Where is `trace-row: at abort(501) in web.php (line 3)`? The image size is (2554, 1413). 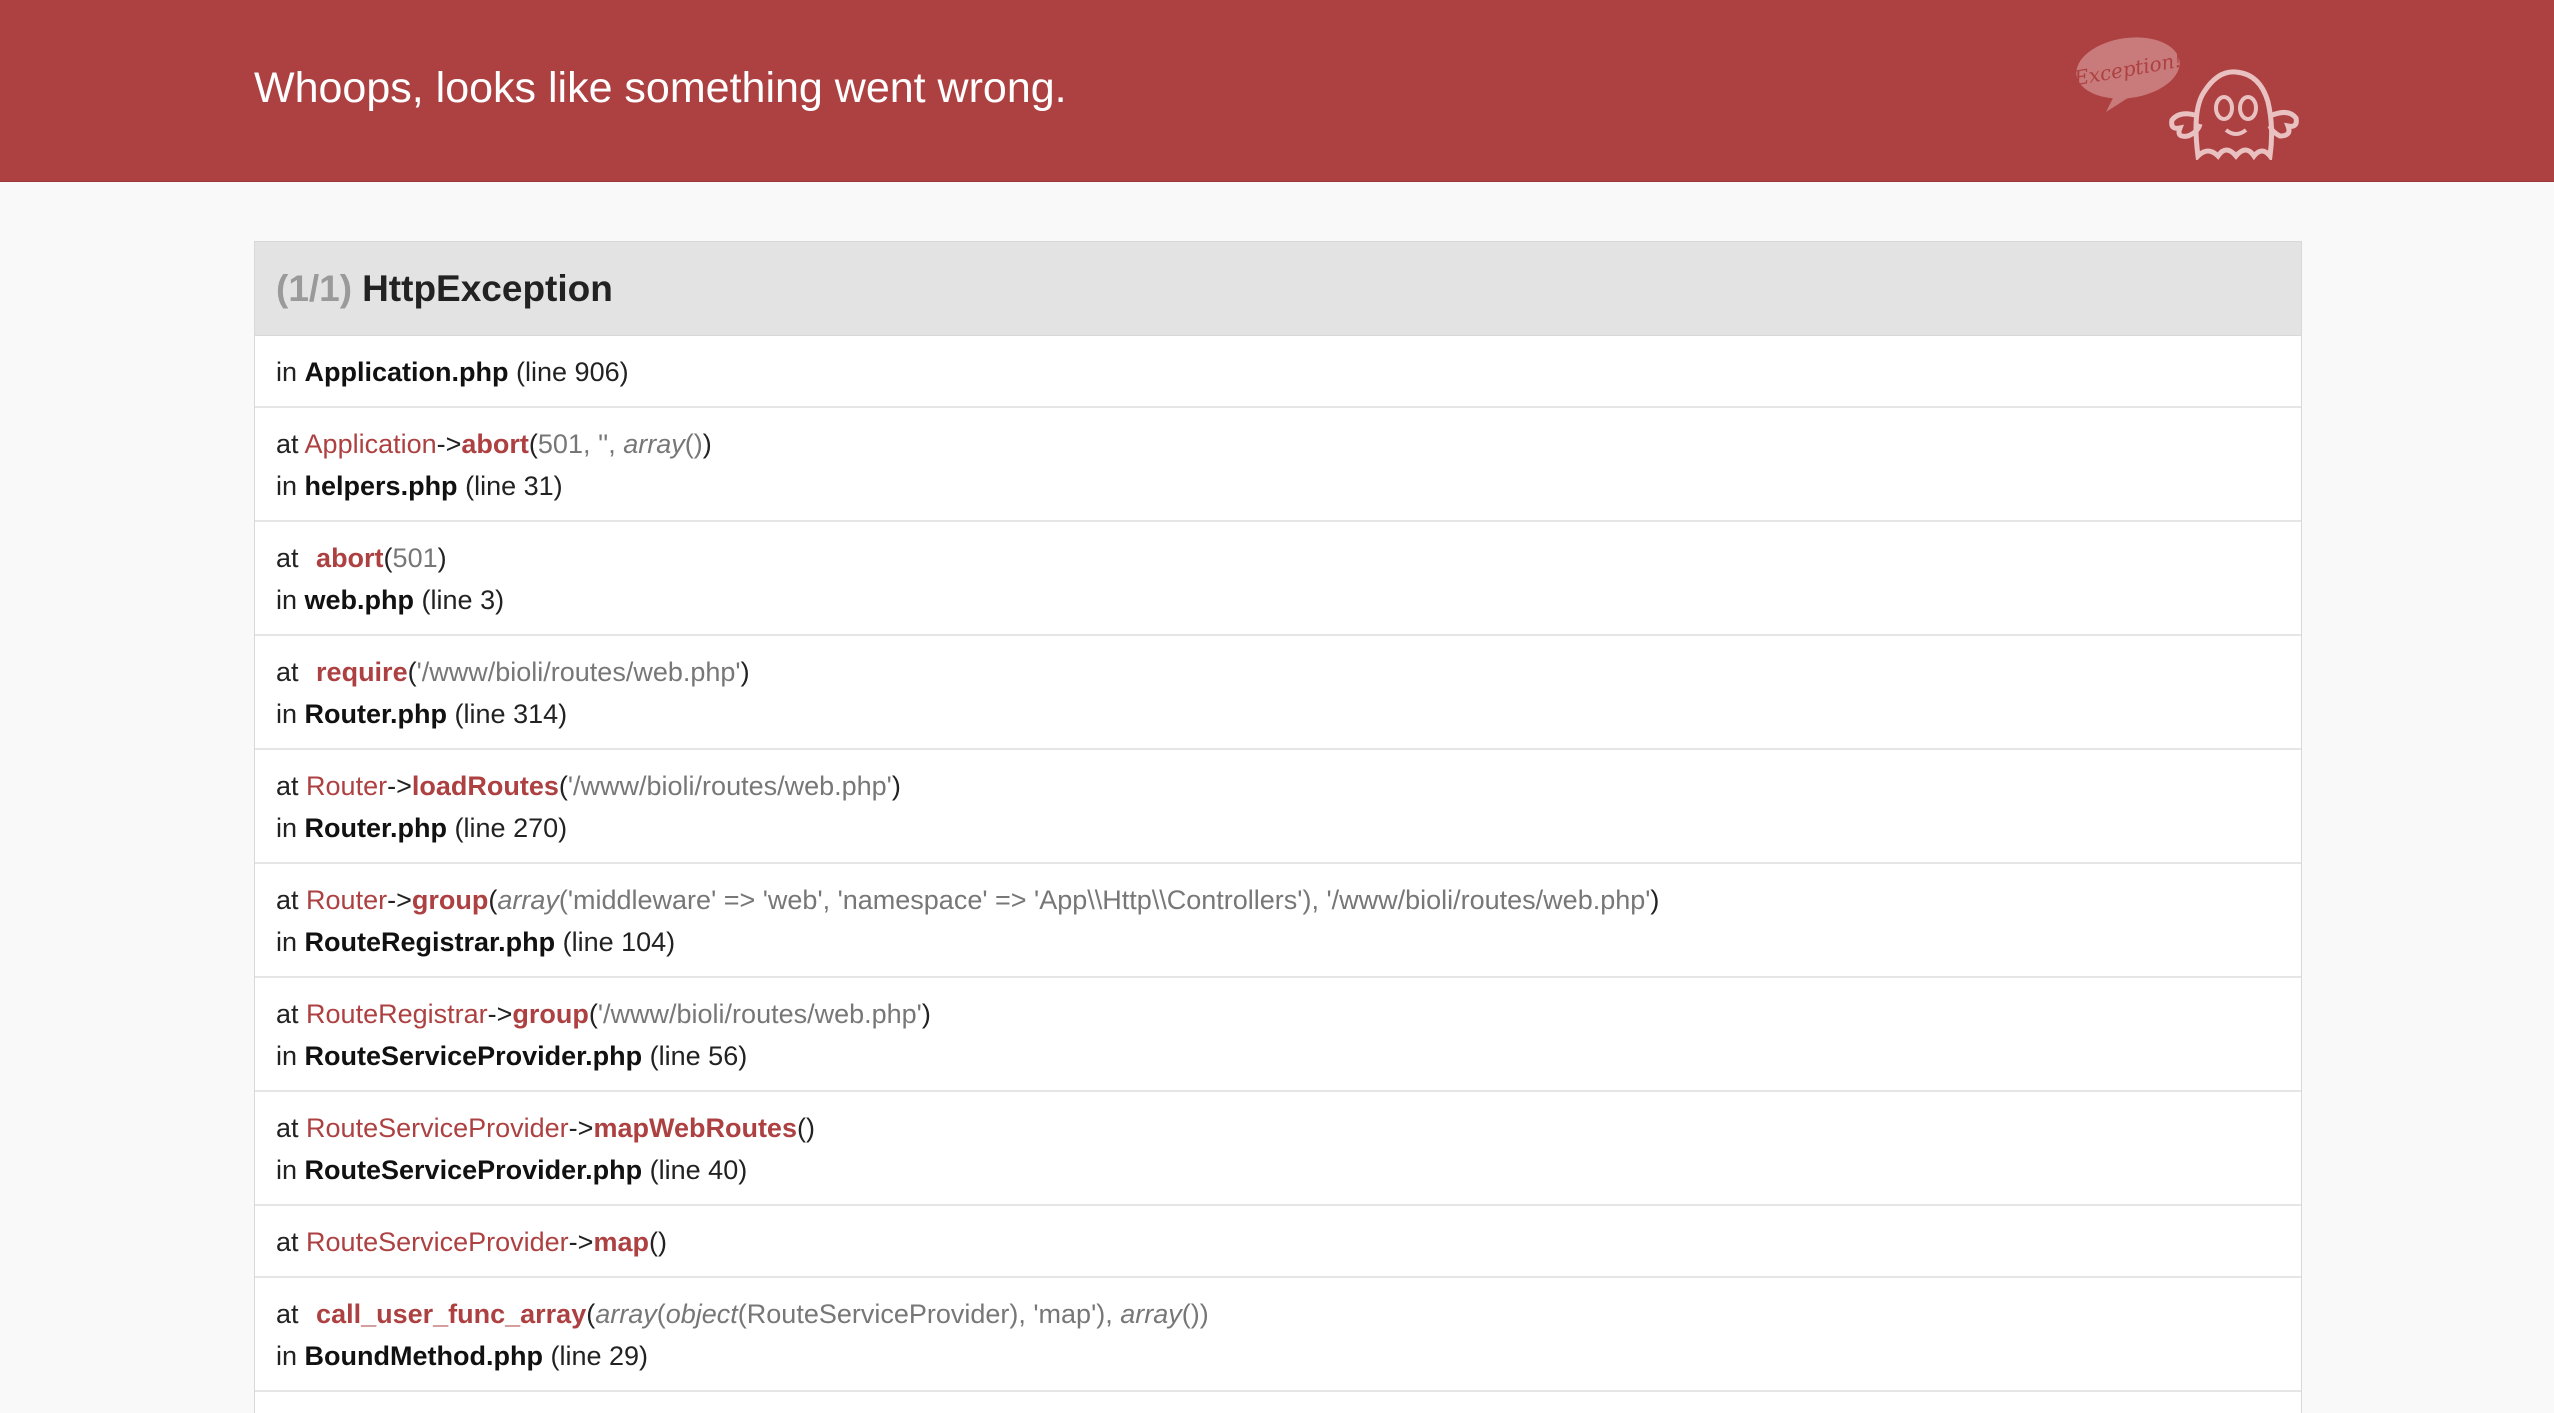 trace-row: at abort(501) in web.php (line 3) is located at coordinates (1278, 579).